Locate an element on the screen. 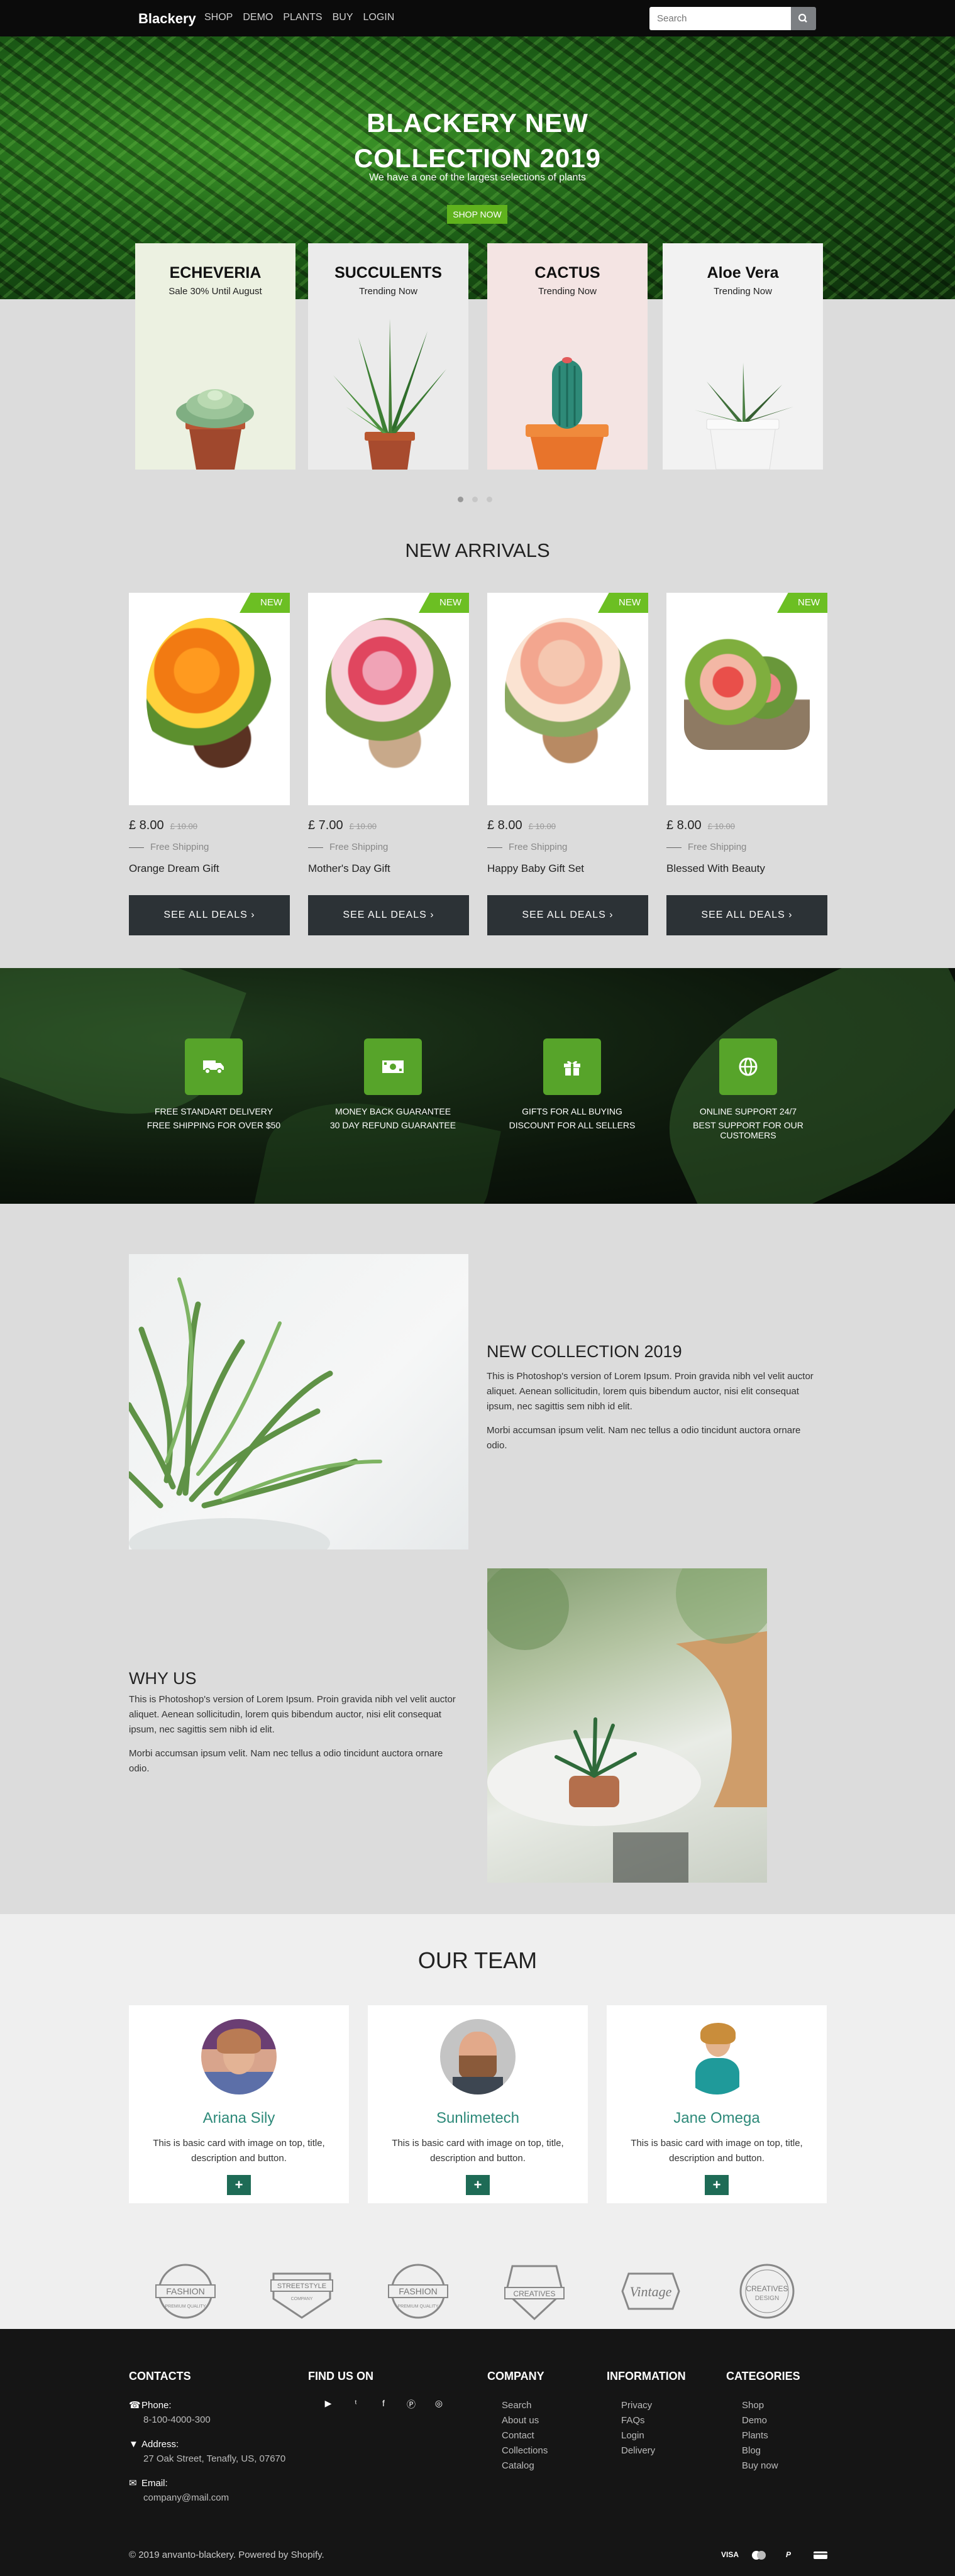  svg-text: PREMIUM QUALITY is located at coordinates (419, 2306).